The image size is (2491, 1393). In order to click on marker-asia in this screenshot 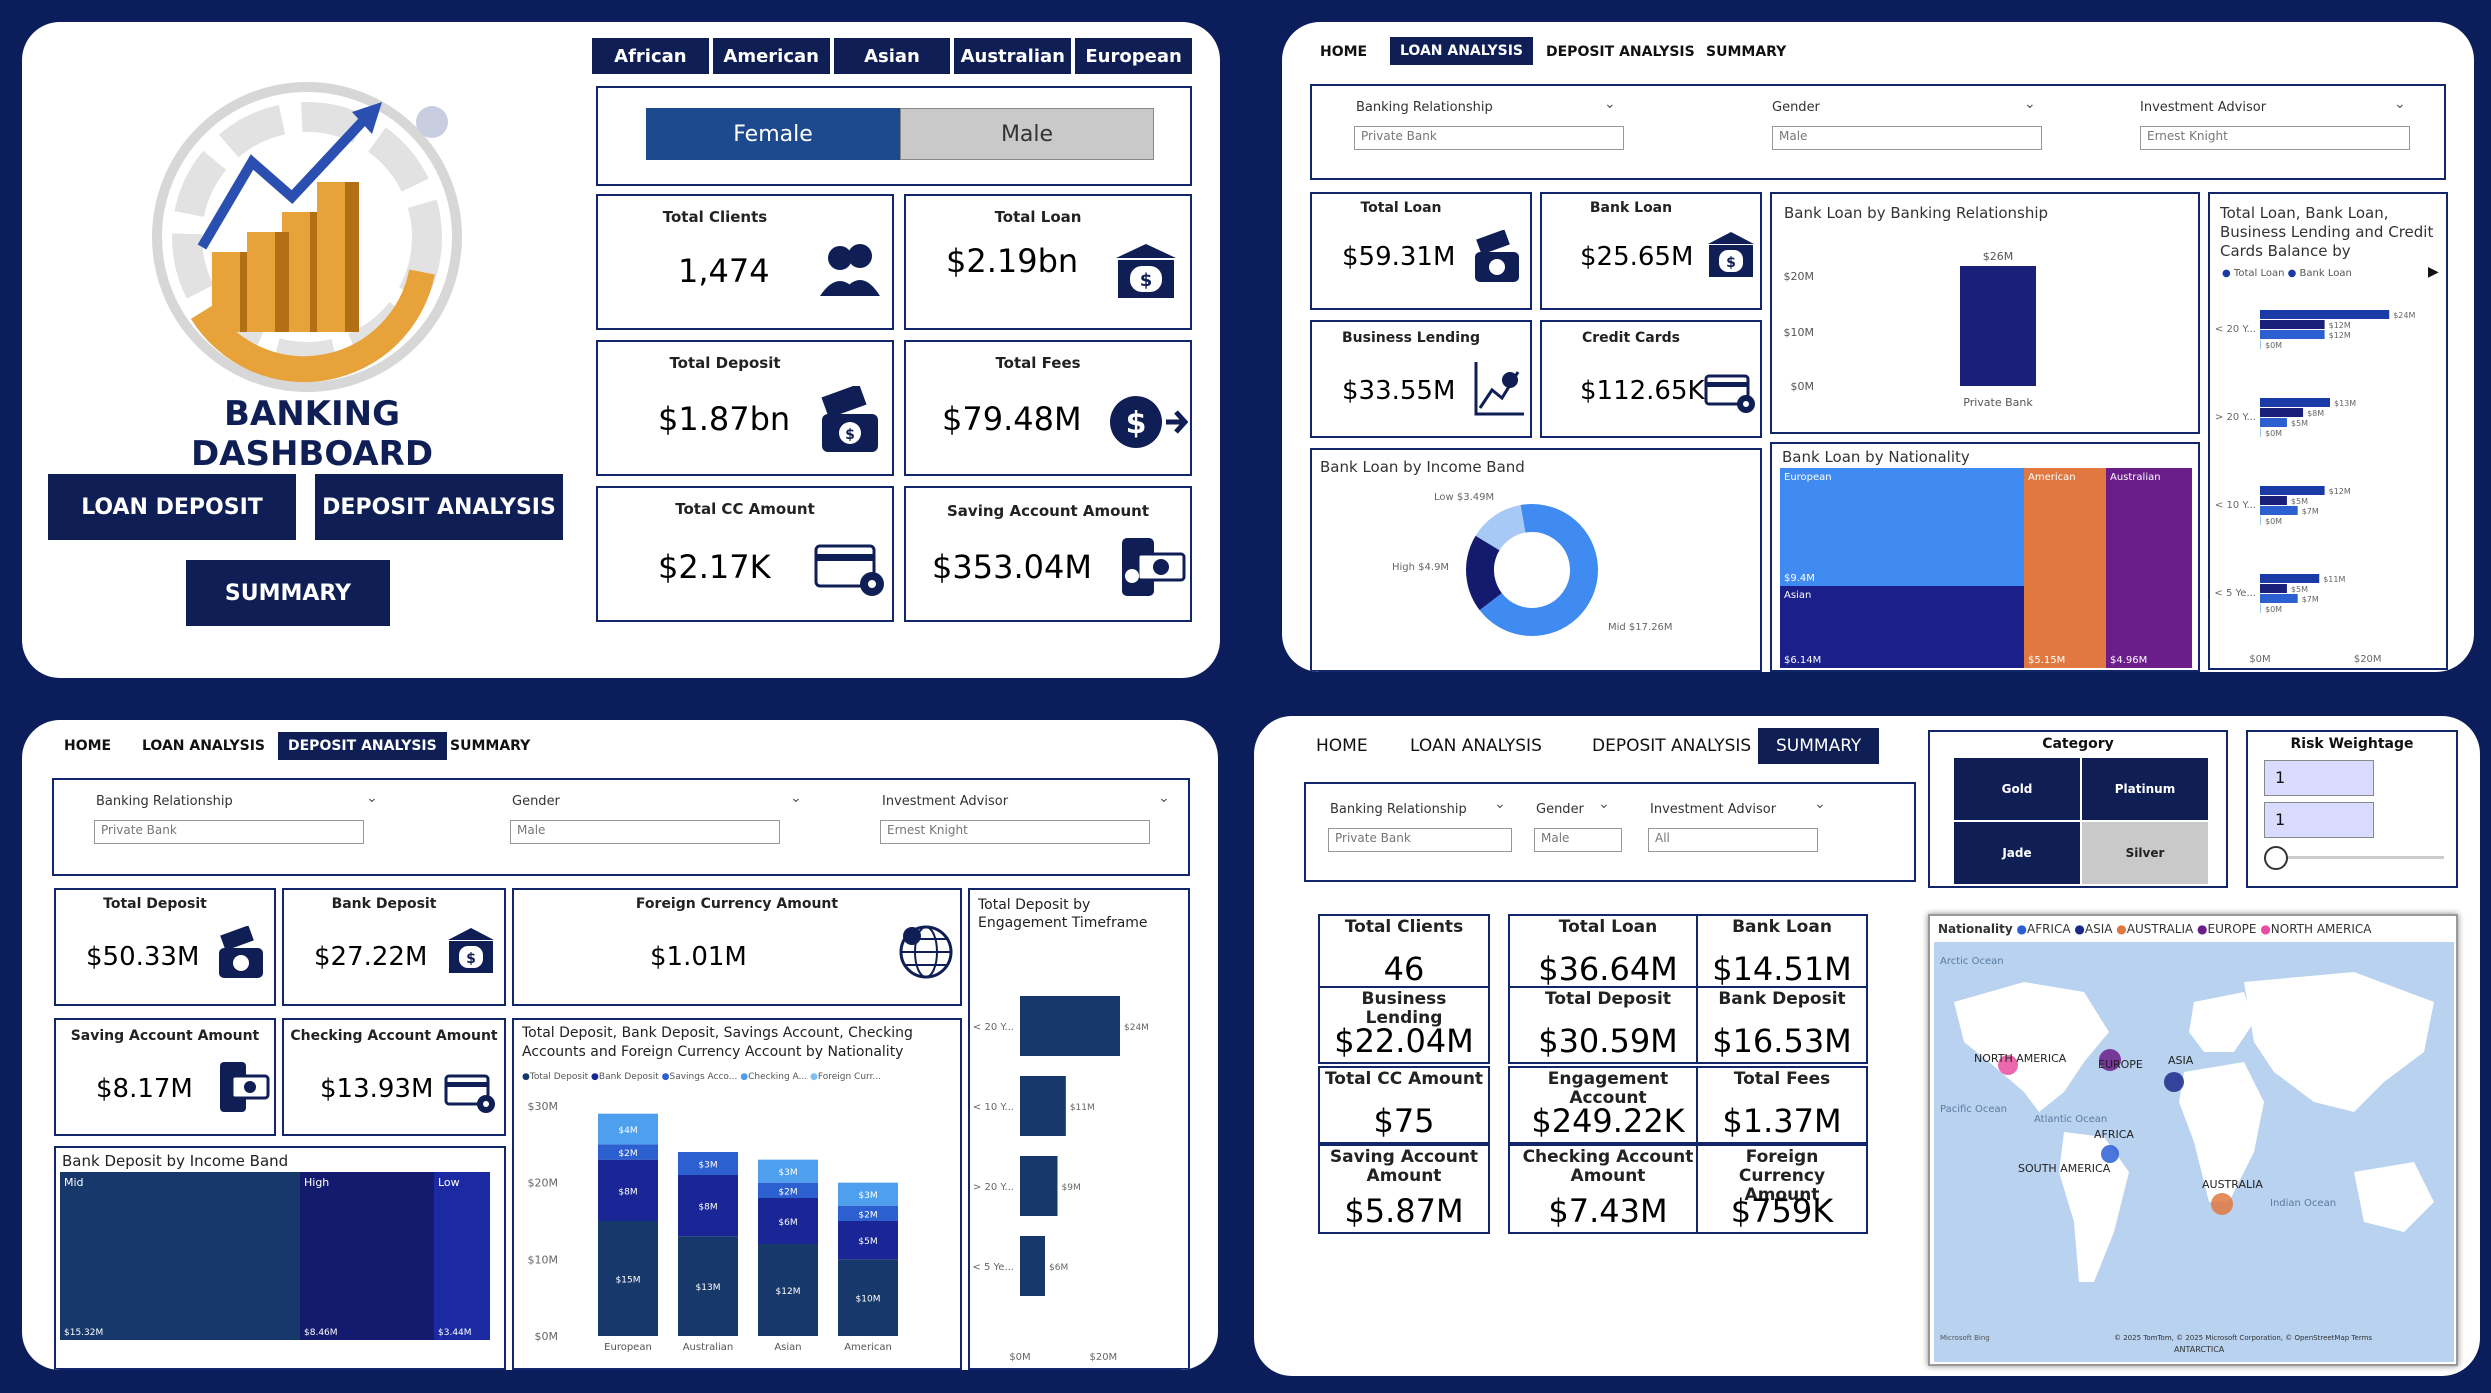, I will do `click(2174, 1082)`.